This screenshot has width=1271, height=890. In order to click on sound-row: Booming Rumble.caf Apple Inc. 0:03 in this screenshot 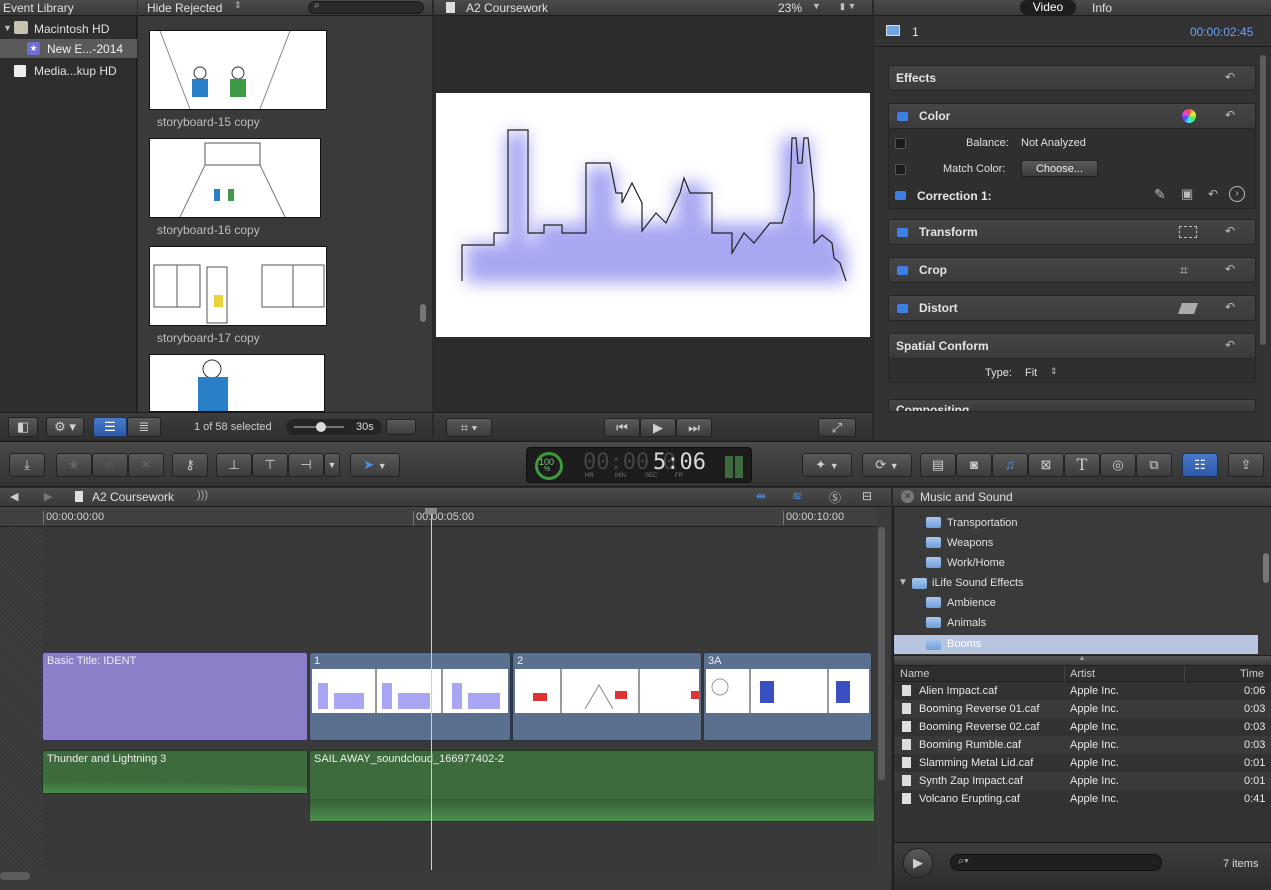, I will do `click(1082, 745)`.